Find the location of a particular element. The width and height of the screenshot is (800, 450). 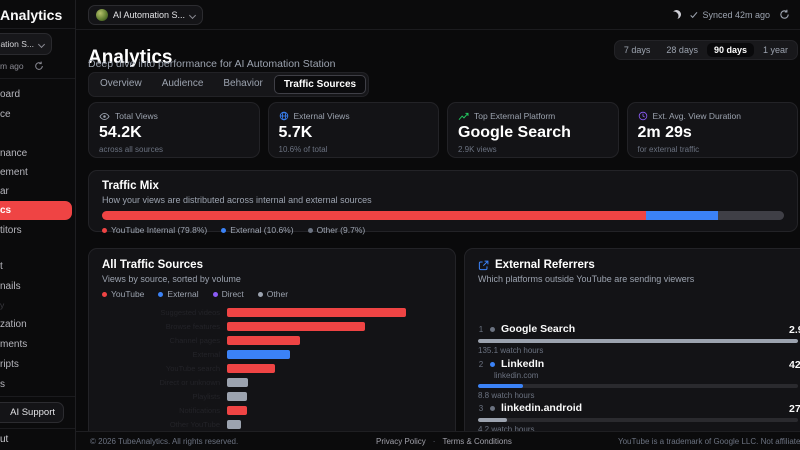

sidebar-item-zation: zation is located at coordinates (38, 324).